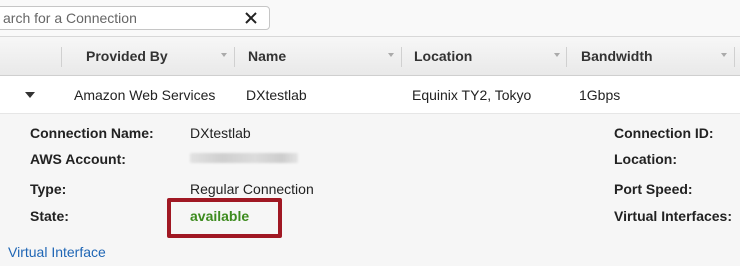 Image resolution: width=740 pixels, height=266 pixels. Describe the element at coordinates (57, 252) in the screenshot. I see `virtual-interface-link: Virtual Interface` at that location.